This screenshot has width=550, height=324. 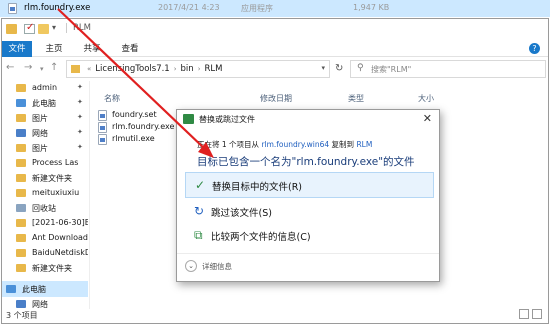 What do you see at coordinates (448, 69) in the screenshot?
I see `search-input: ⚲ 搜索"RLM"` at bounding box center [448, 69].